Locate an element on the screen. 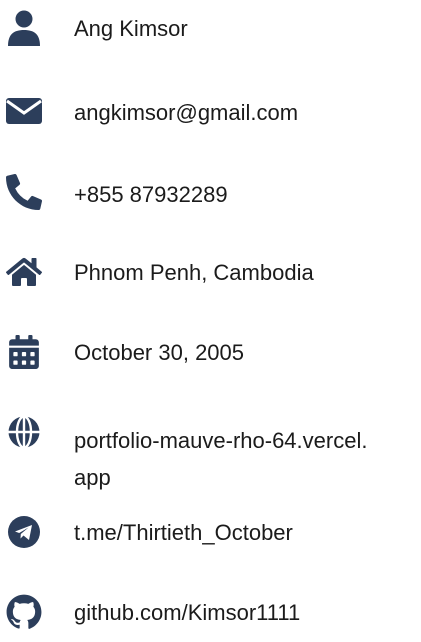 Image resolution: width=421 pixels, height=642 pixels. birthday-text: October 30, 2005 is located at coordinates (159, 352).